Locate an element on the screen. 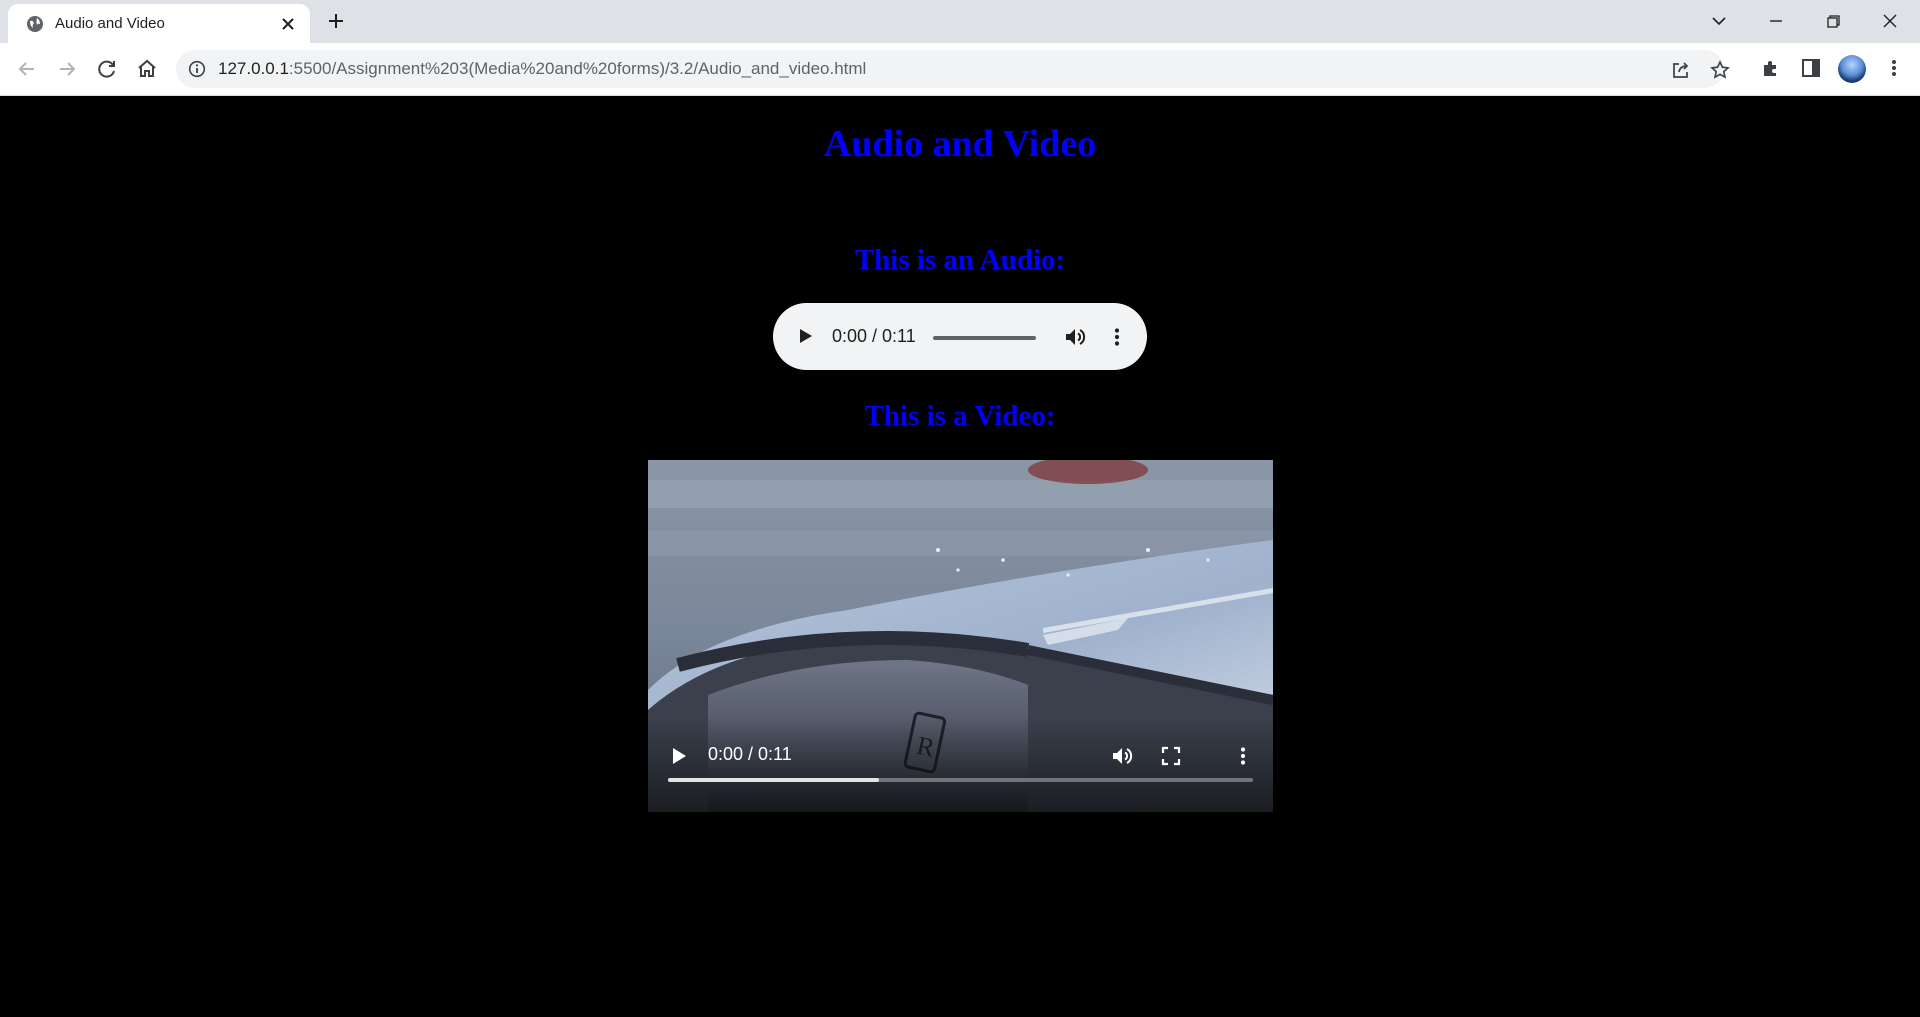 Image resolution: width=1920 pixels, height=1017 pixels. video-time: 0:00 / 0:11 is located at coordinates (750, 754).